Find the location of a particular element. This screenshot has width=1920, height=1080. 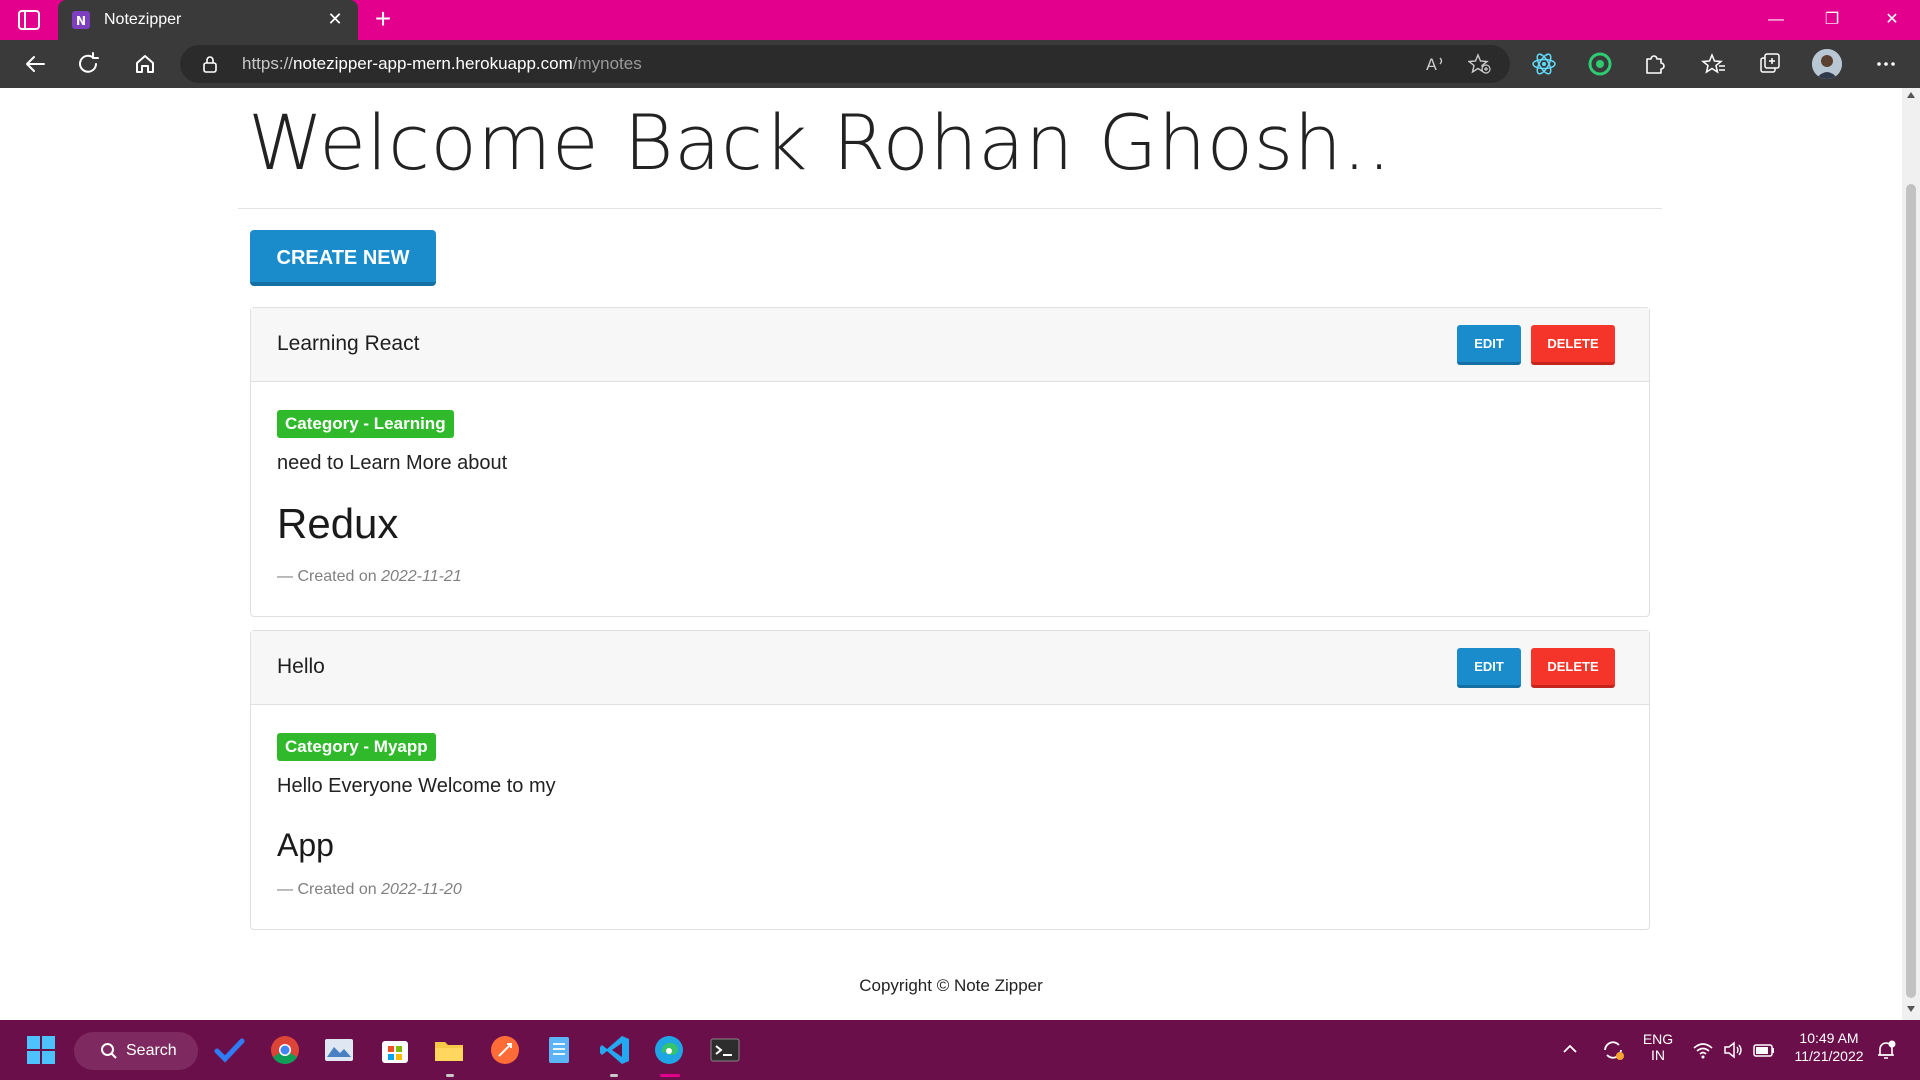

favorites-icon is located at coordinates (1714, 64).